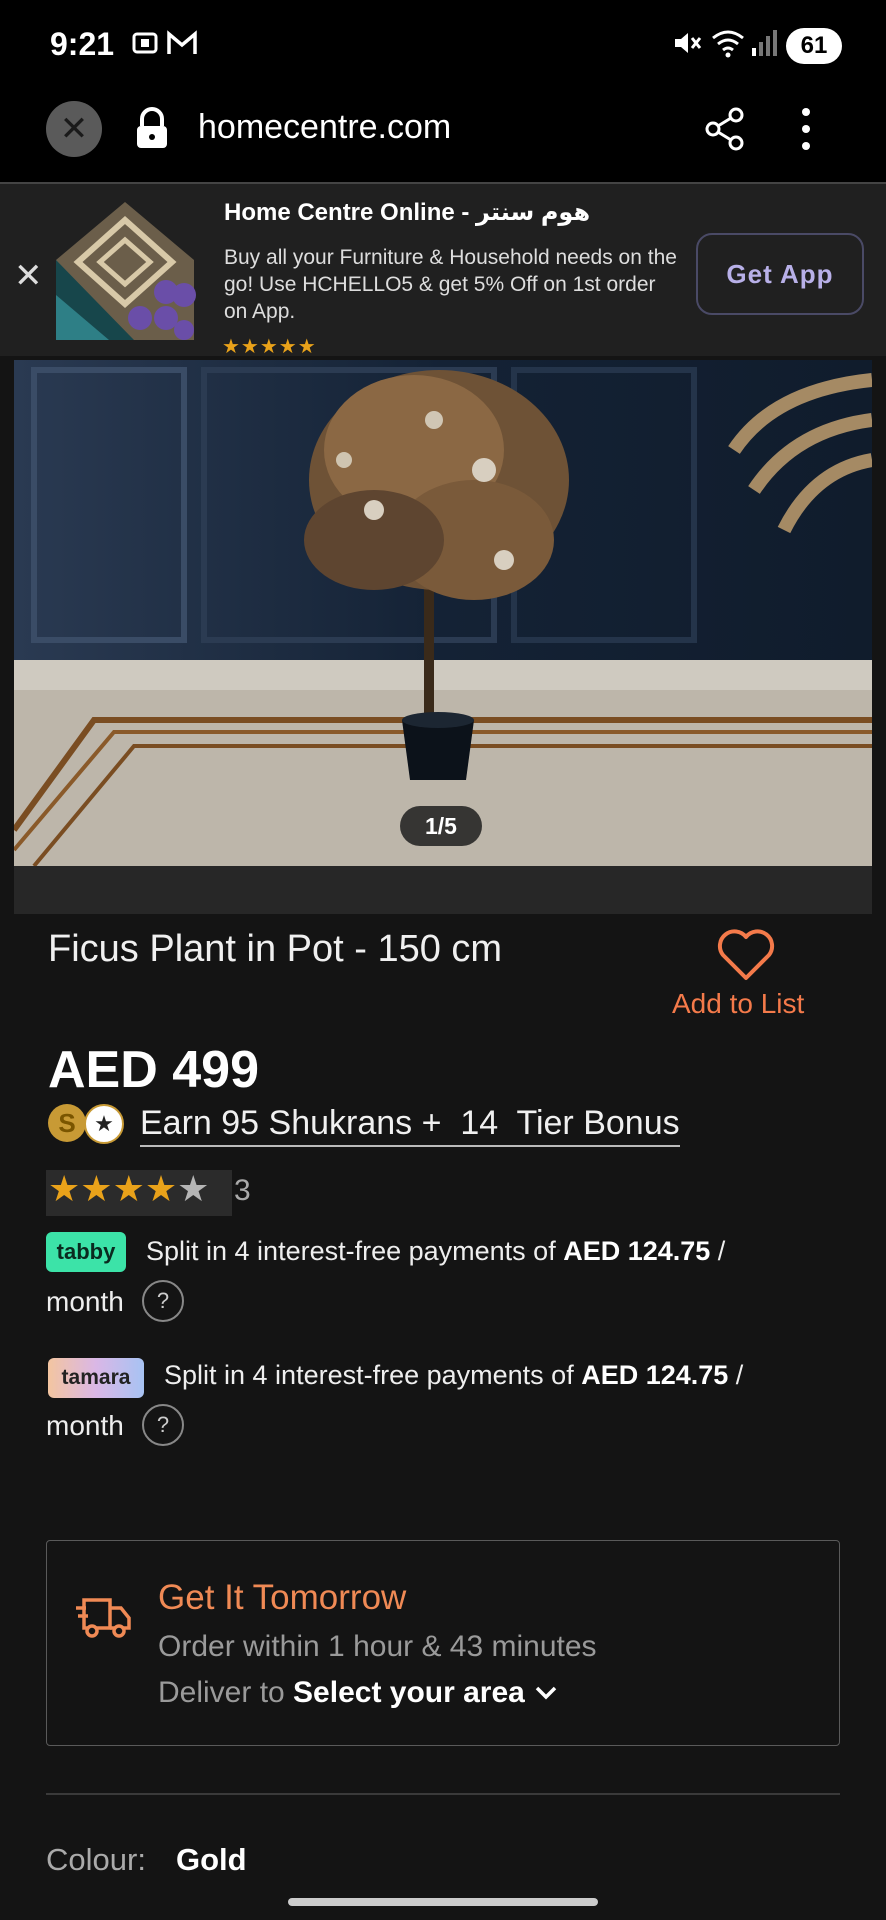 The width and height of the screenshot is (886, 1920). I want to click on delivery-title: Get It Tomorrow, so click(282, 1597).